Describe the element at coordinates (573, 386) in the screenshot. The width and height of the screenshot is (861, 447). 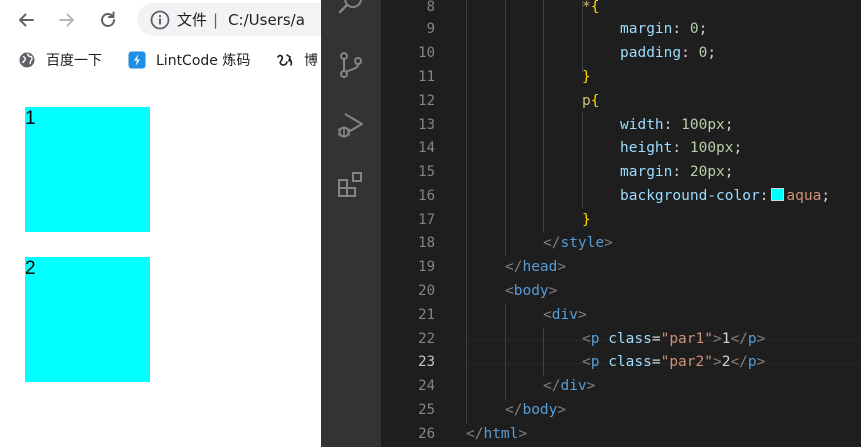
I see `tag-name: div` at that location.